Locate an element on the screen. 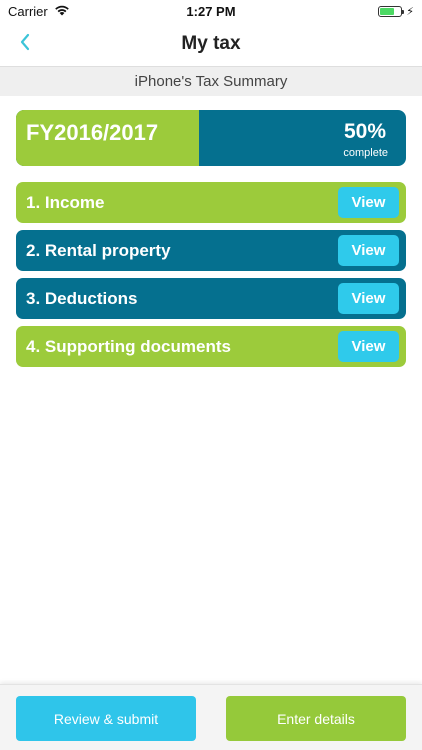 Image resolution: width=422 pixels, height=750 pixels. view-rental-property-button: View is located at coordinates (368, 250).